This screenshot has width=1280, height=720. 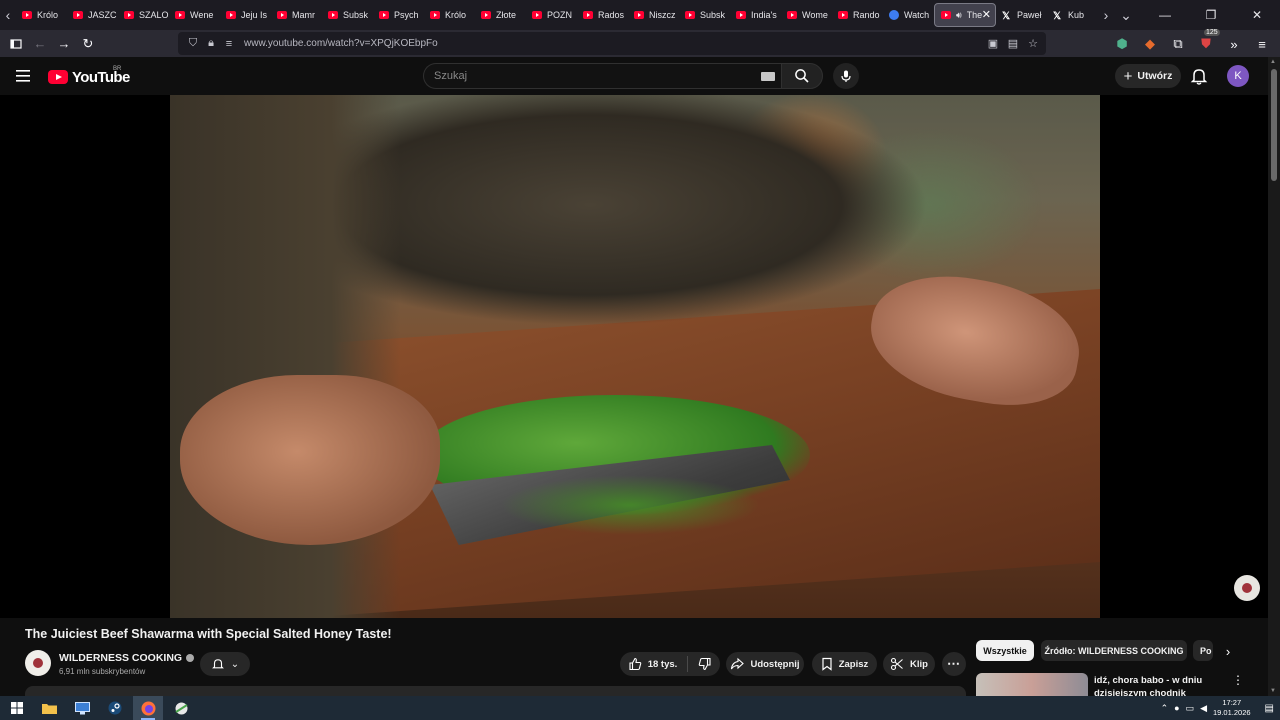 I want to click on chevron-down-icon: ⌄, so click(x=235, y=664).